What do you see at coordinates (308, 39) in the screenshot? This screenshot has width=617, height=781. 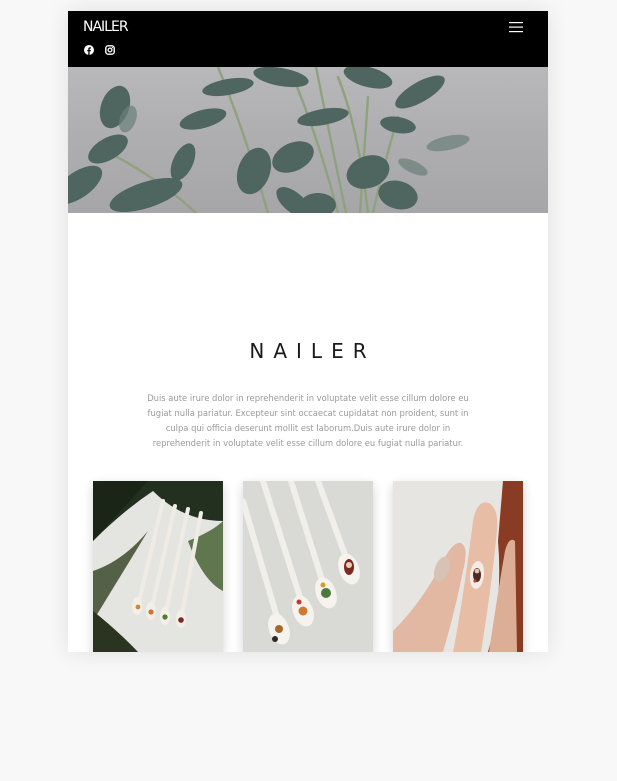 I see `navbar: NAILER` at bounding box center [308, 39].